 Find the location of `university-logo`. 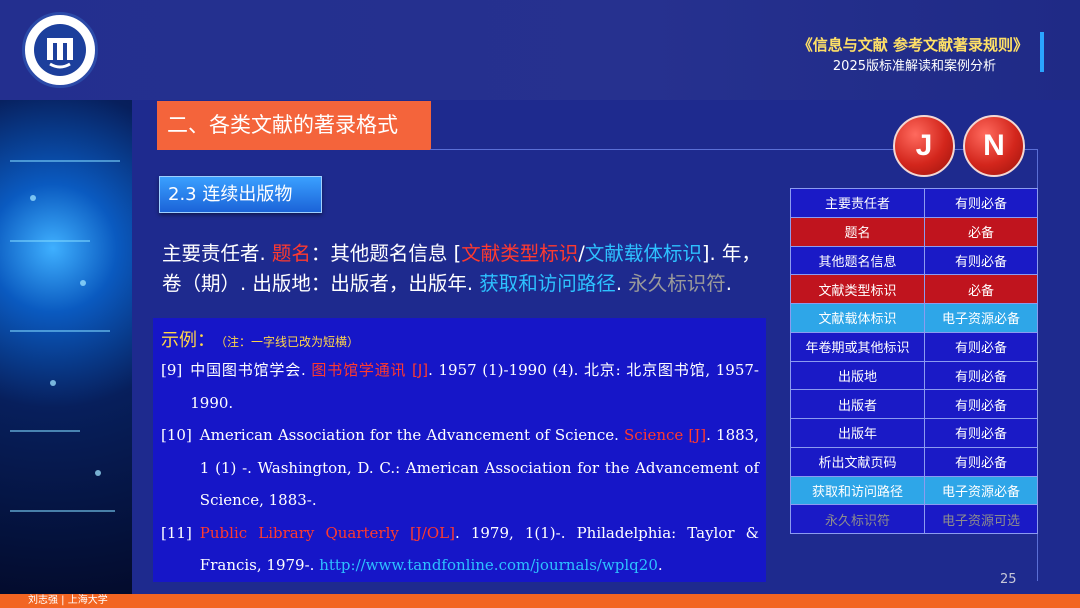

university-logo is located at coordinates (60, 50).